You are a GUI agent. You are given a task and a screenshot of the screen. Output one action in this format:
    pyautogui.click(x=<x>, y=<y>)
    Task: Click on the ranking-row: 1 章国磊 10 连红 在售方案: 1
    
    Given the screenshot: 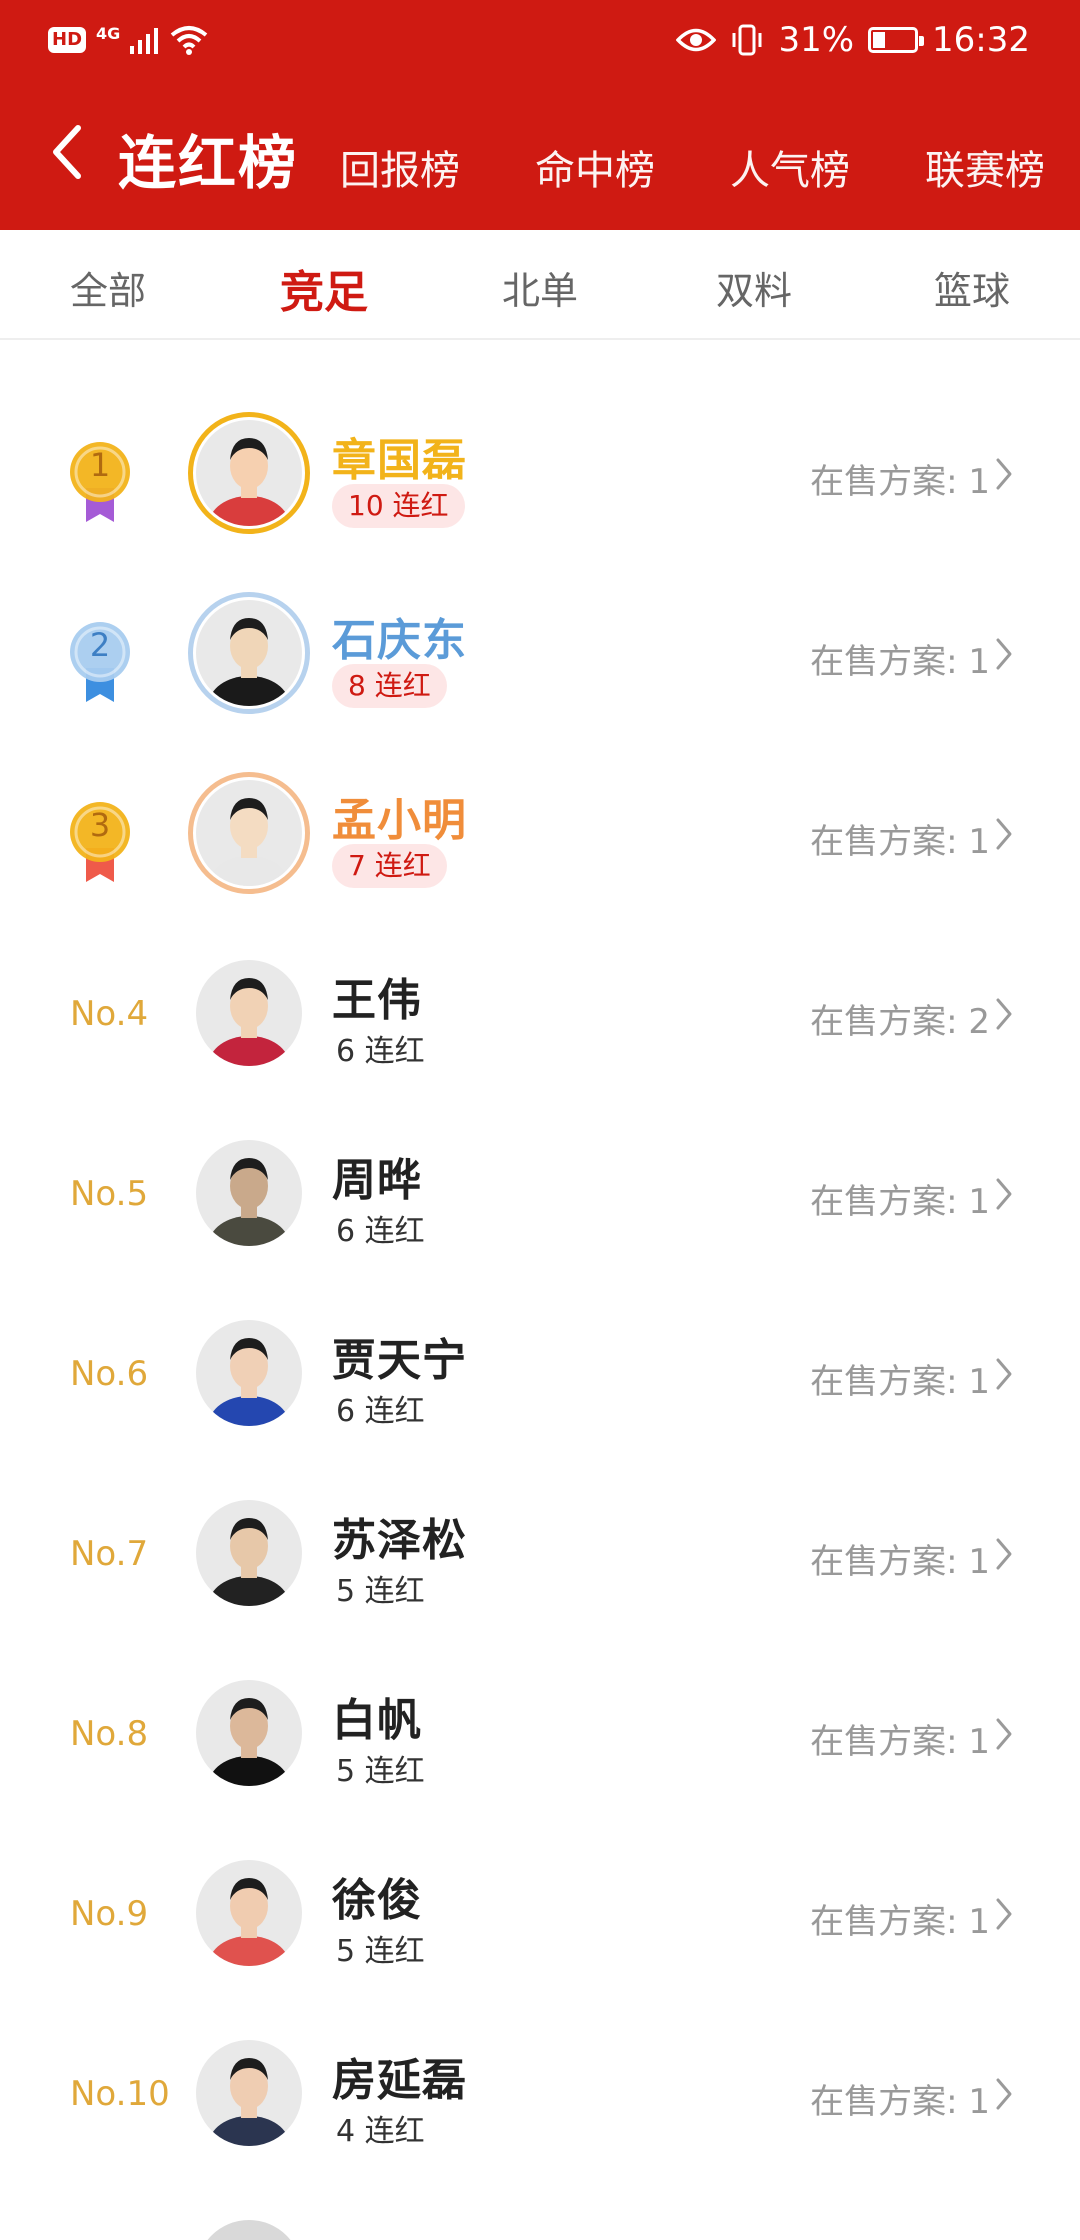 What is the action you would take?
    pyautogui.click(x=540, y=437)
    